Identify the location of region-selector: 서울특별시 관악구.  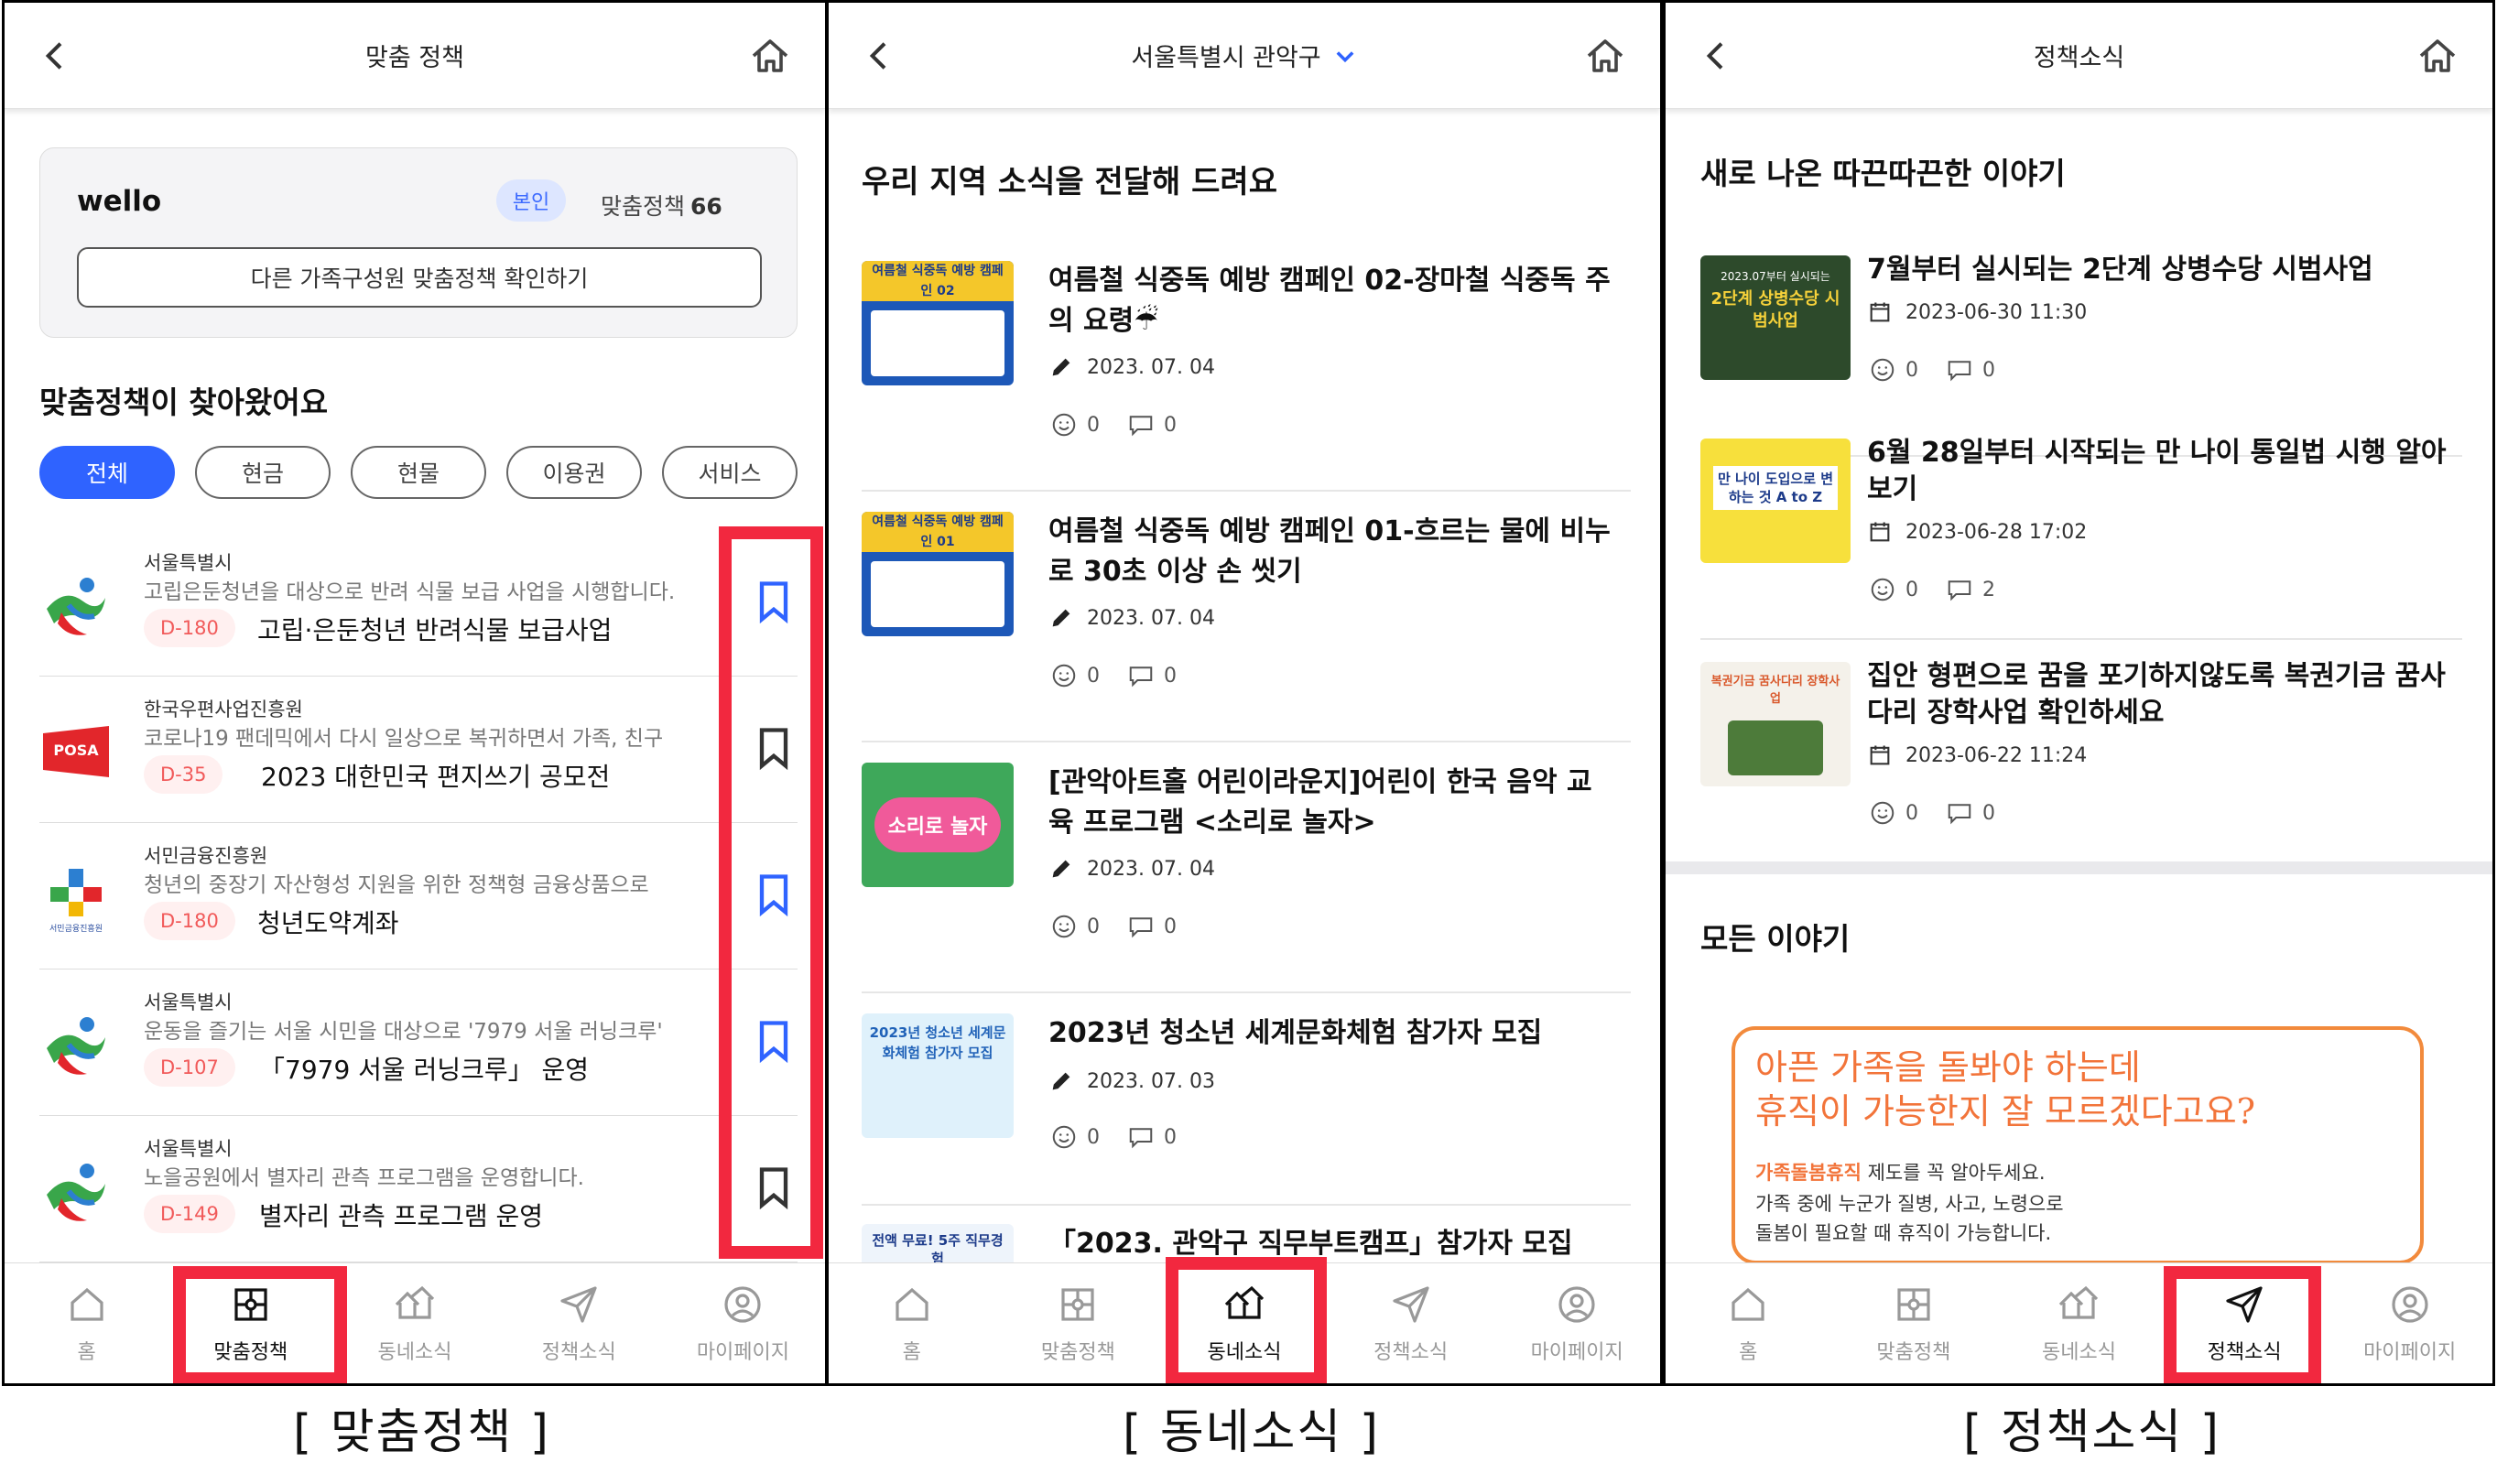
(1225, 55).